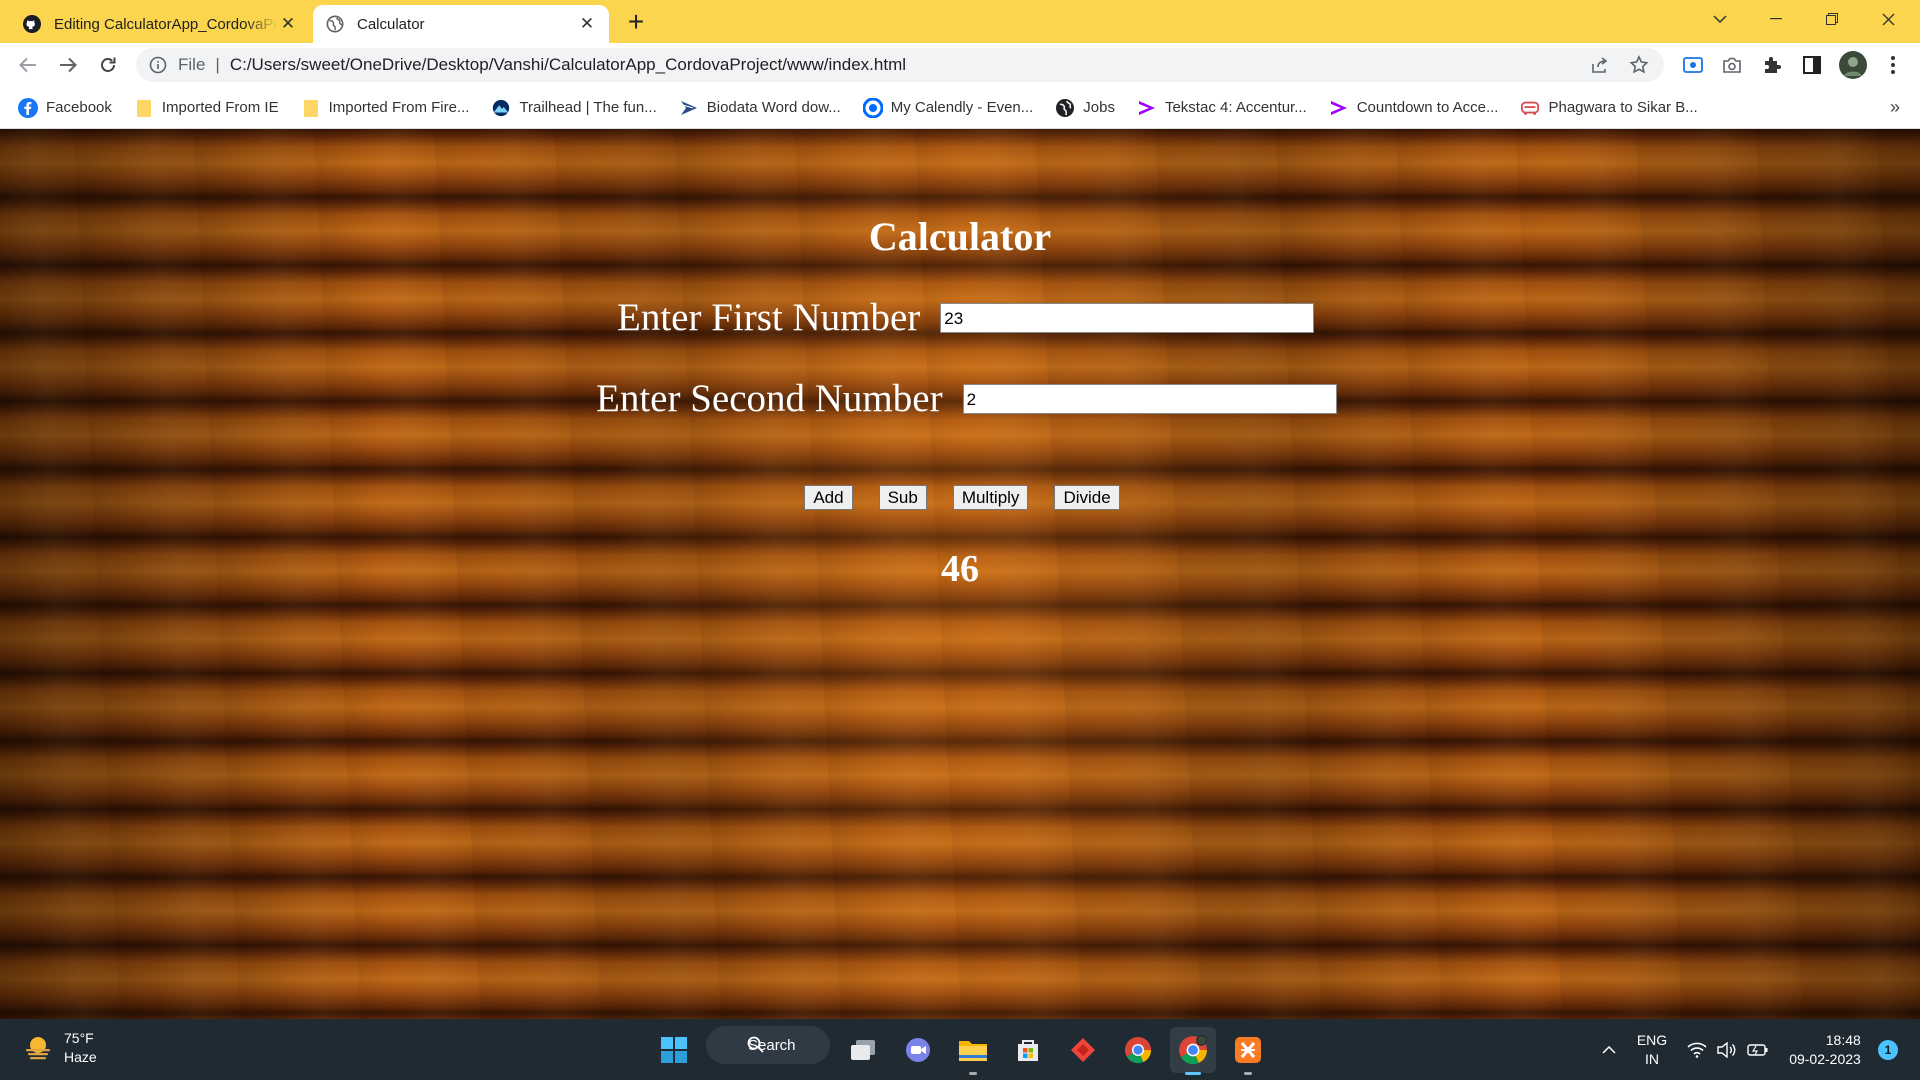 The image size is (1920, 1080). Describe the element at coordinates (501, 108) in the screenshot. I see `trailhead-icon` at that location.